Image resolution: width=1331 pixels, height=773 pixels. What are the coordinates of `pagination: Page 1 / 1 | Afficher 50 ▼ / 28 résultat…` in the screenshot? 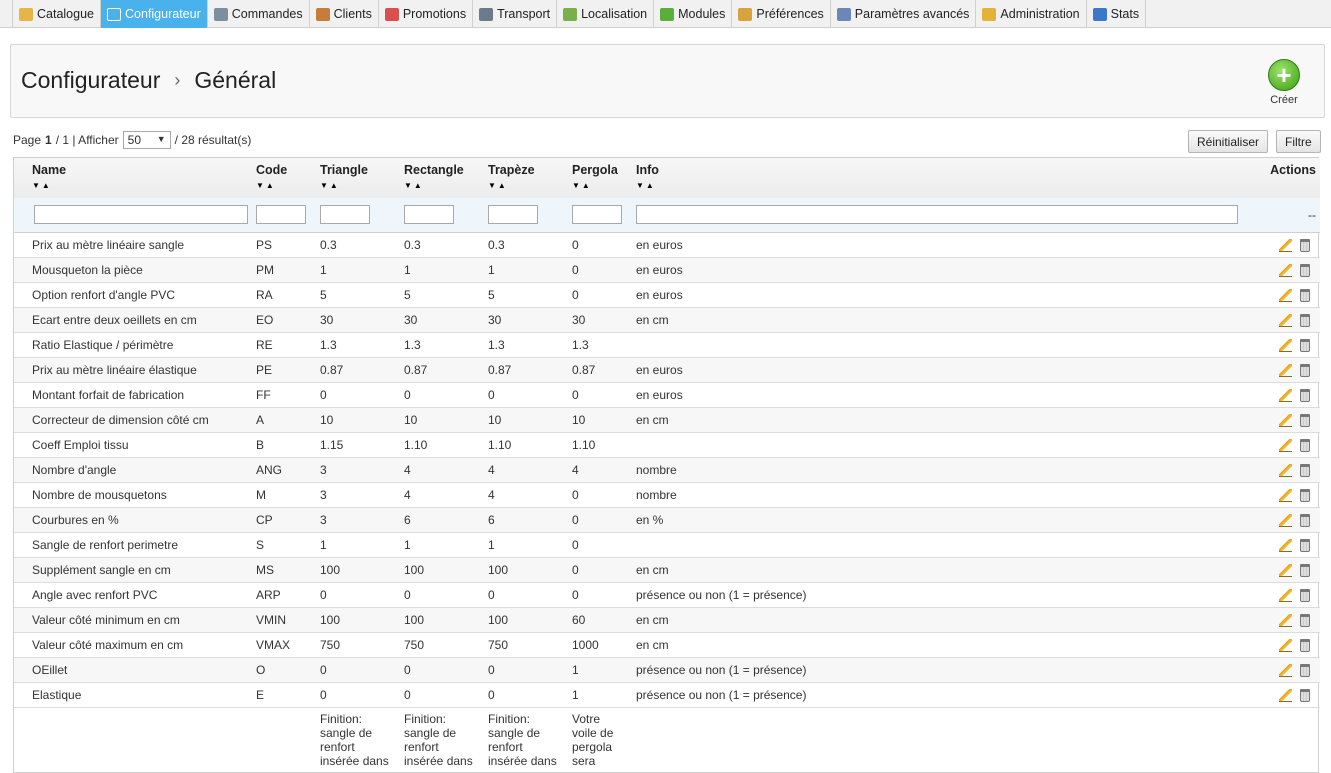 It's located at (132, 140).